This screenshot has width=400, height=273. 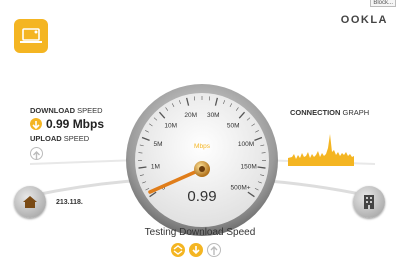 I want to click on ping-stage-icon, so click(x=178, y=250).